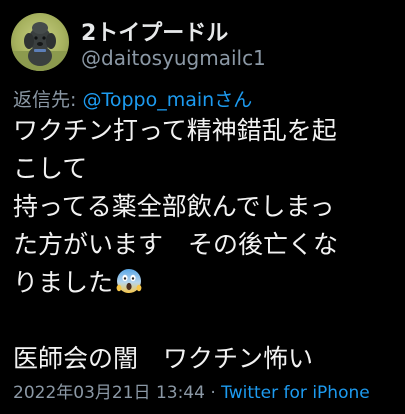 The height and width of the screenshot is (414, 405). Describe the element at coordinates (45, 100) in the screenshot. I see `reply-prefix: 返信先:` at that location.